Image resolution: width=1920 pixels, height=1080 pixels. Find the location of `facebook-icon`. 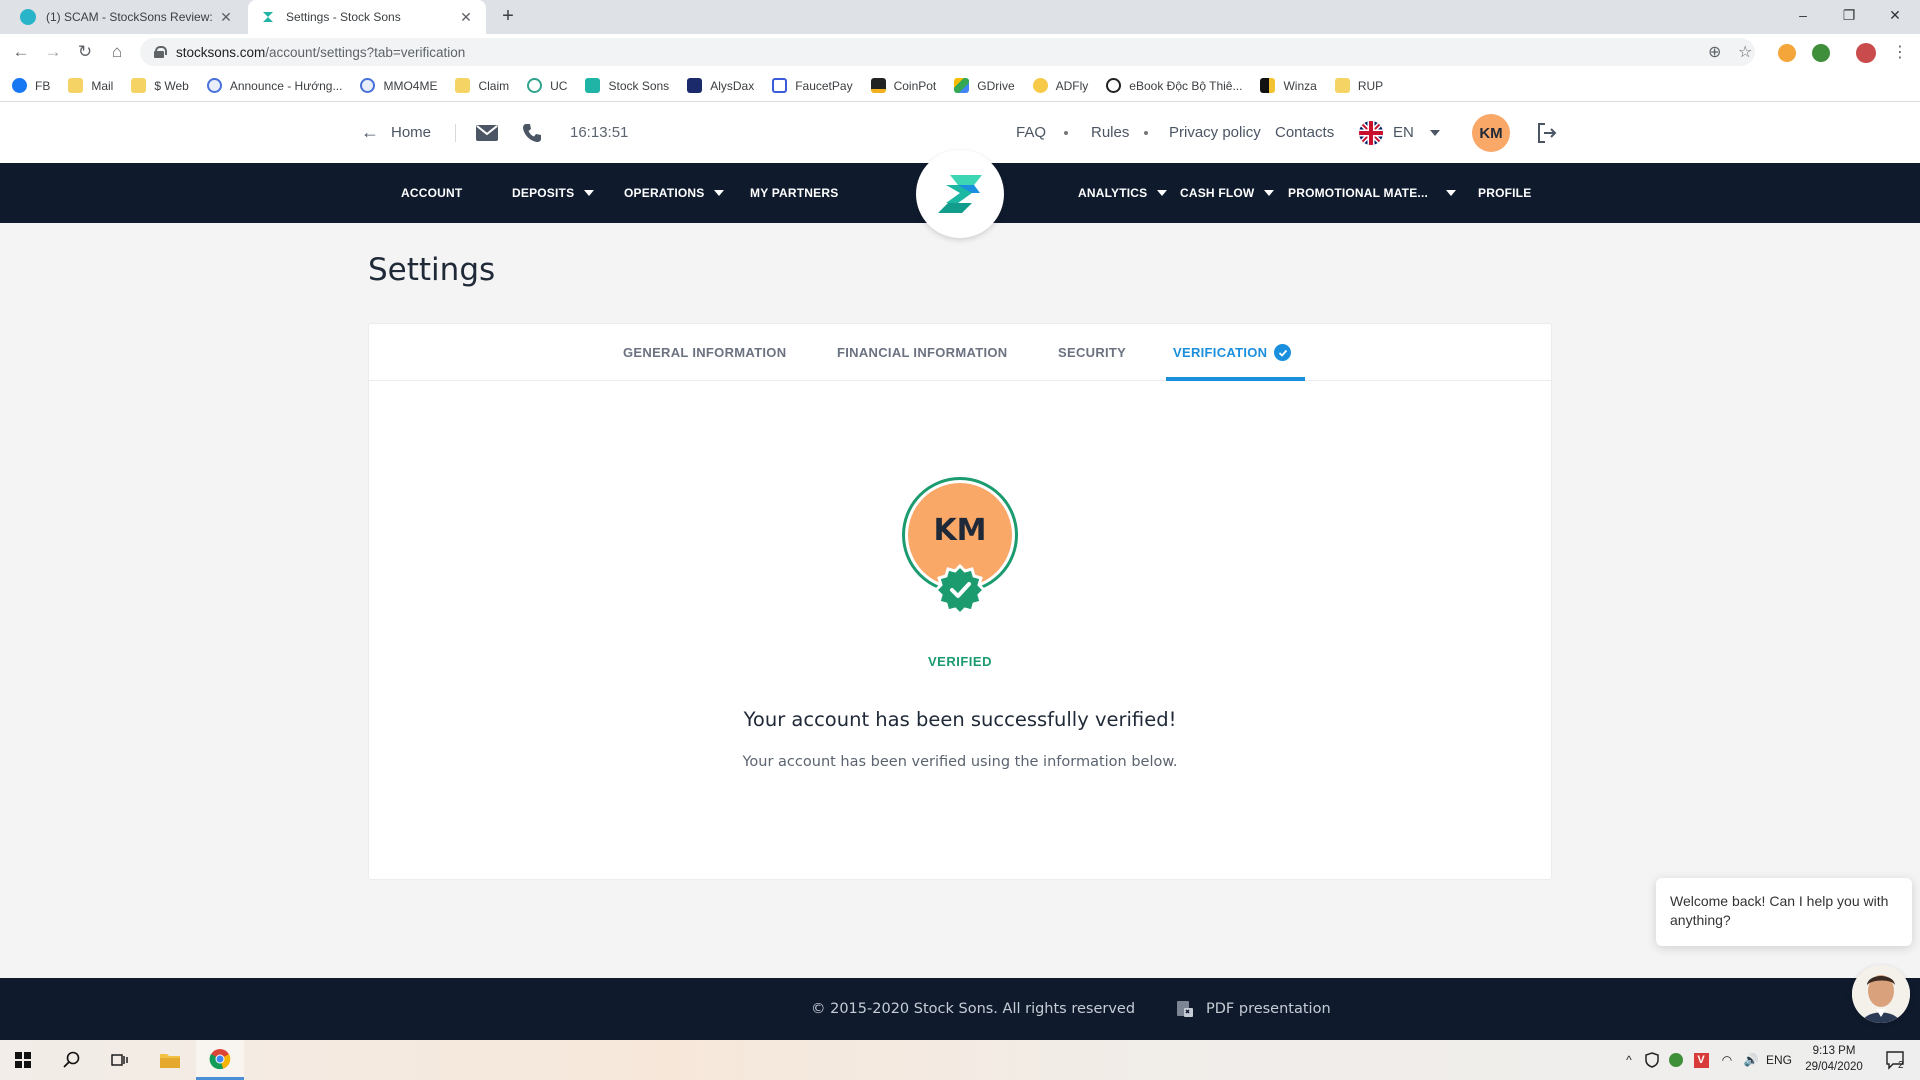

facebook-icon is located at coordinates (19, 85).